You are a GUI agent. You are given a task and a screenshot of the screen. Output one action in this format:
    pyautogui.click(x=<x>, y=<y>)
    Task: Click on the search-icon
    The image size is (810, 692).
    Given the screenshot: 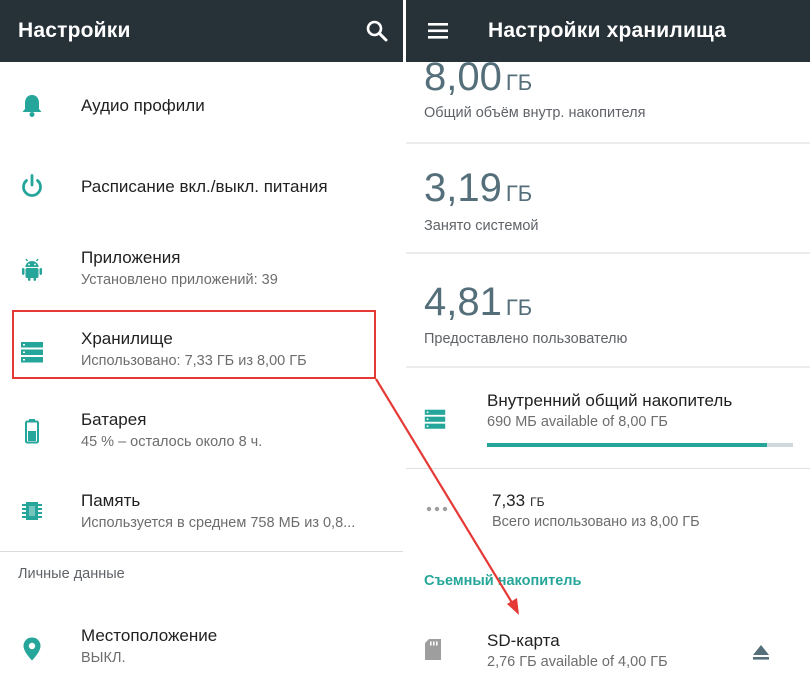 What is the action you would take?
    pyautogui.click(x=377, y=31)
    